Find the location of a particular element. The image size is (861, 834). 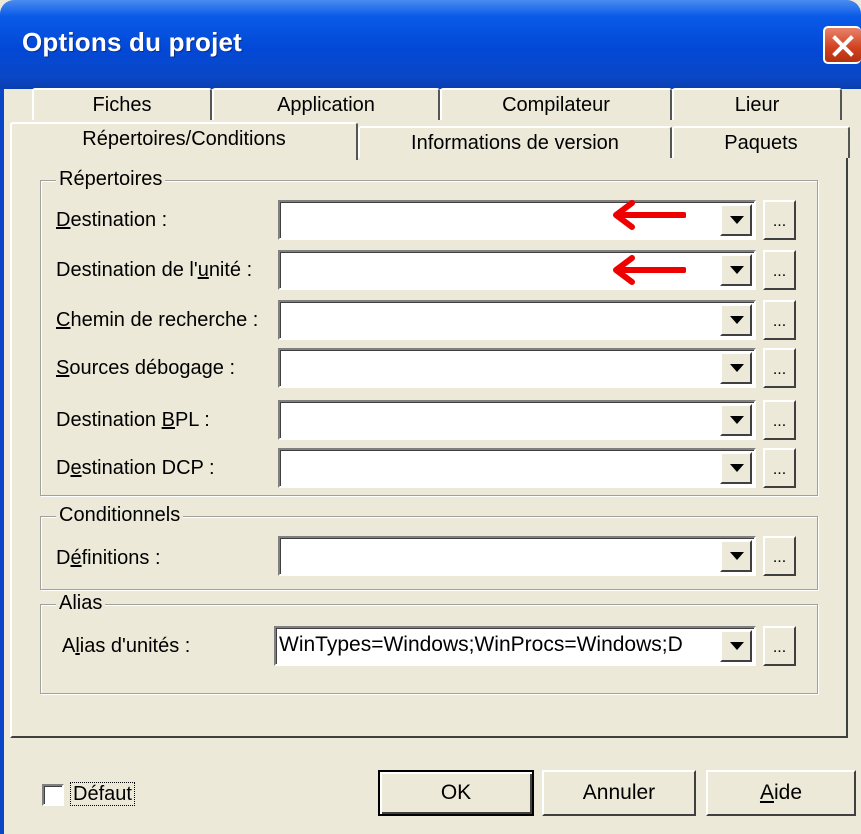

alias-unites-label: Alias d'unités : is located at coordinates (126, 646).